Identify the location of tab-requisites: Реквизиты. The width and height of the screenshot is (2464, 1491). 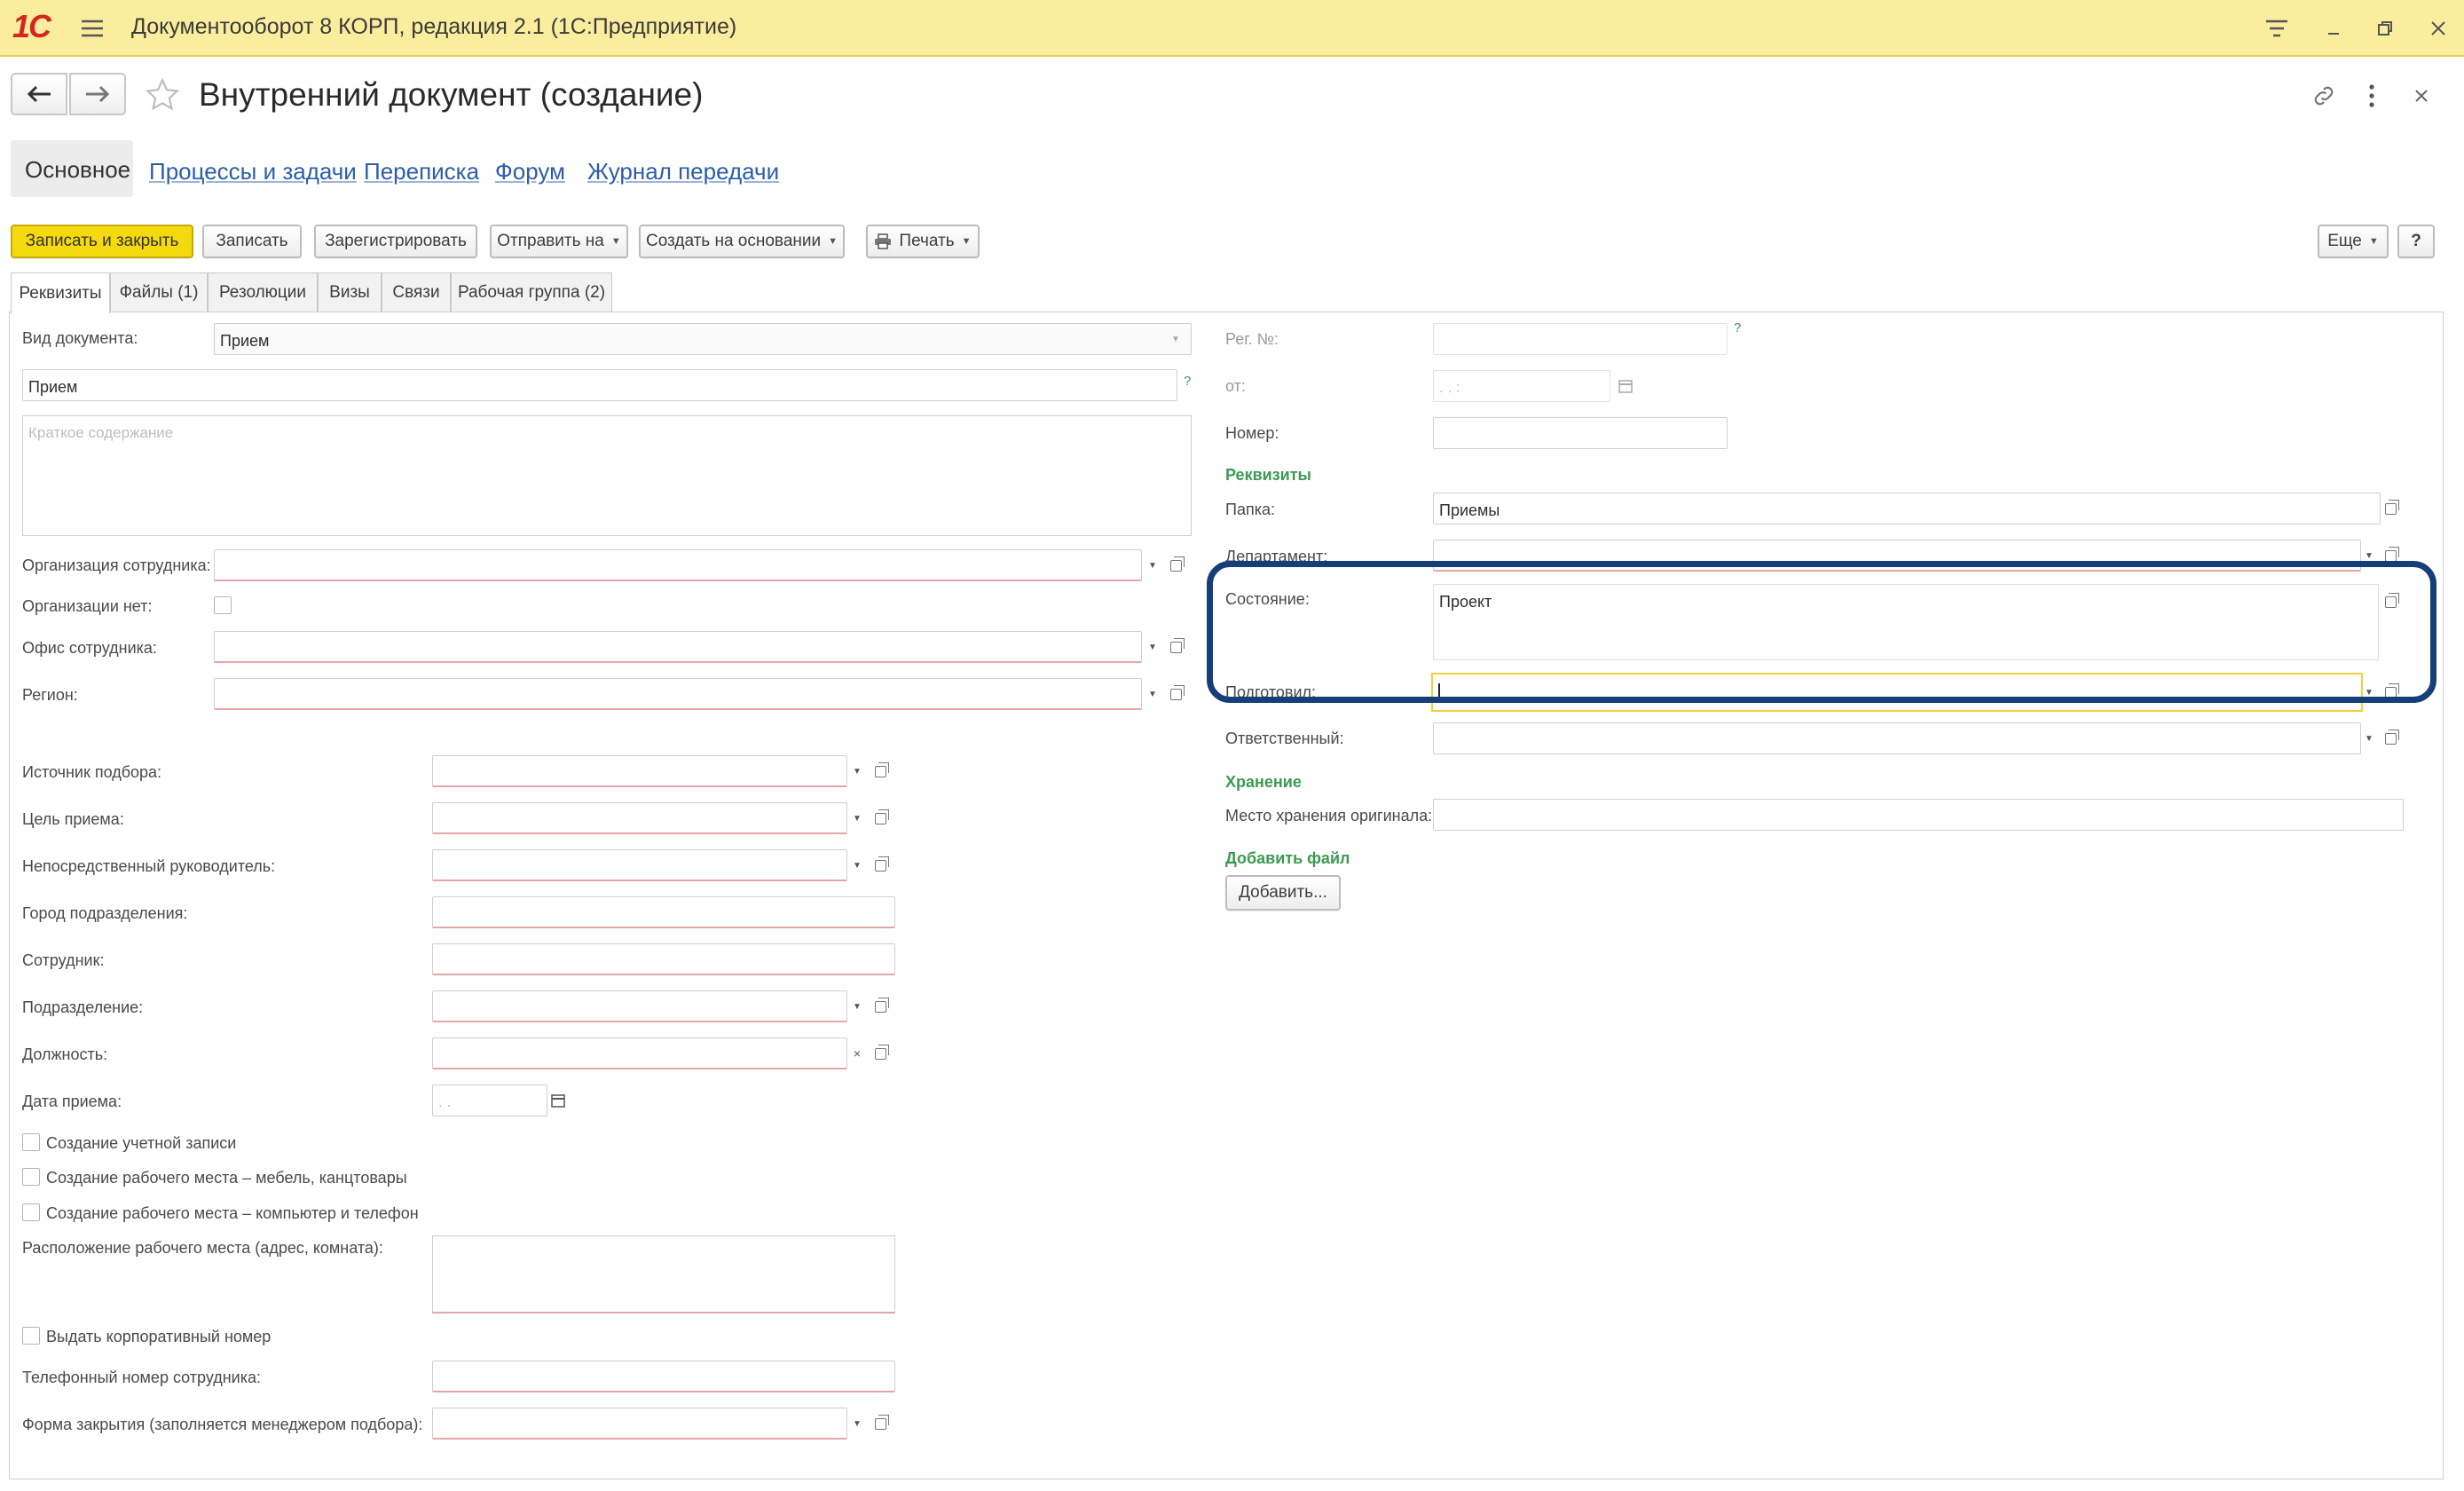
(60, 292).